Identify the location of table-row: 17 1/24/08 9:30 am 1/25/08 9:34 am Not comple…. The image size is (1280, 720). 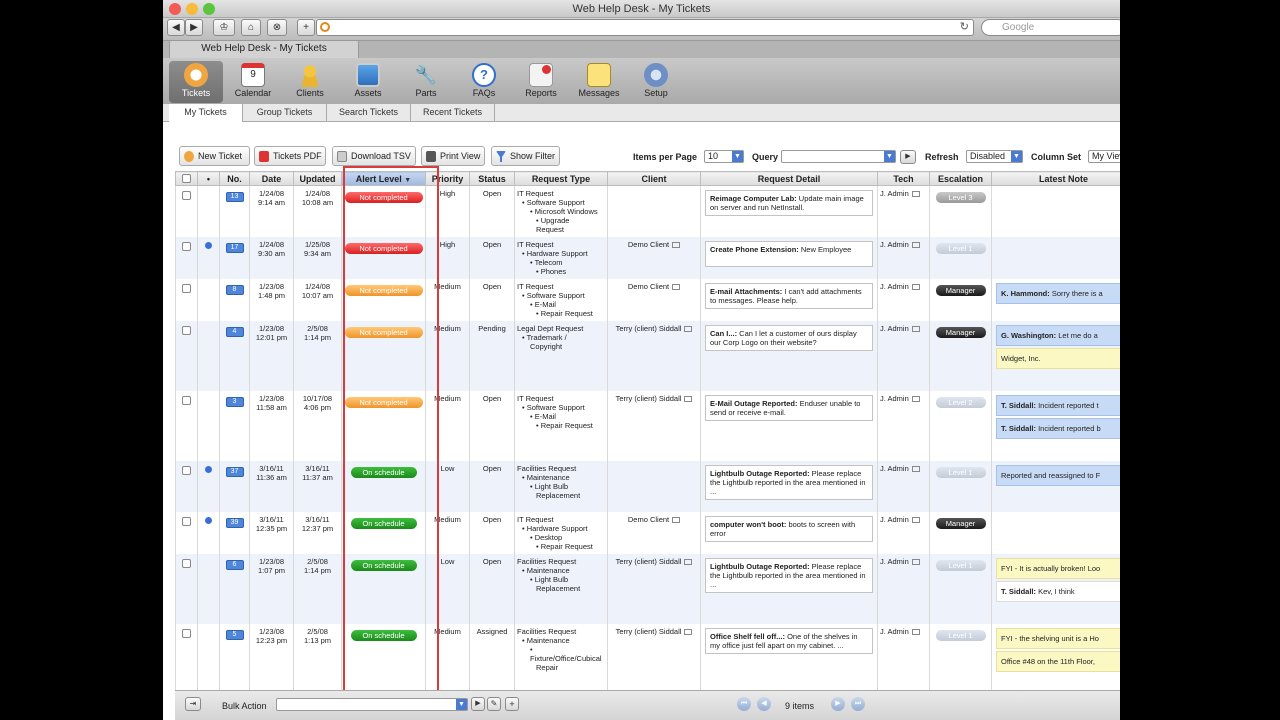
(647, 258).